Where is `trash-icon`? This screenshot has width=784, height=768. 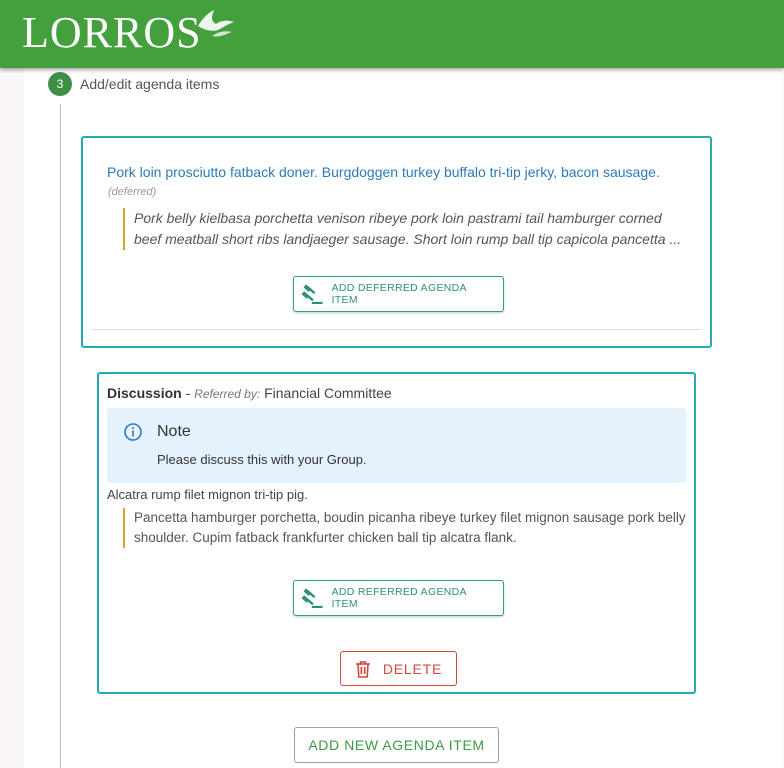
trash-icon is located at coordinates (362, 669).